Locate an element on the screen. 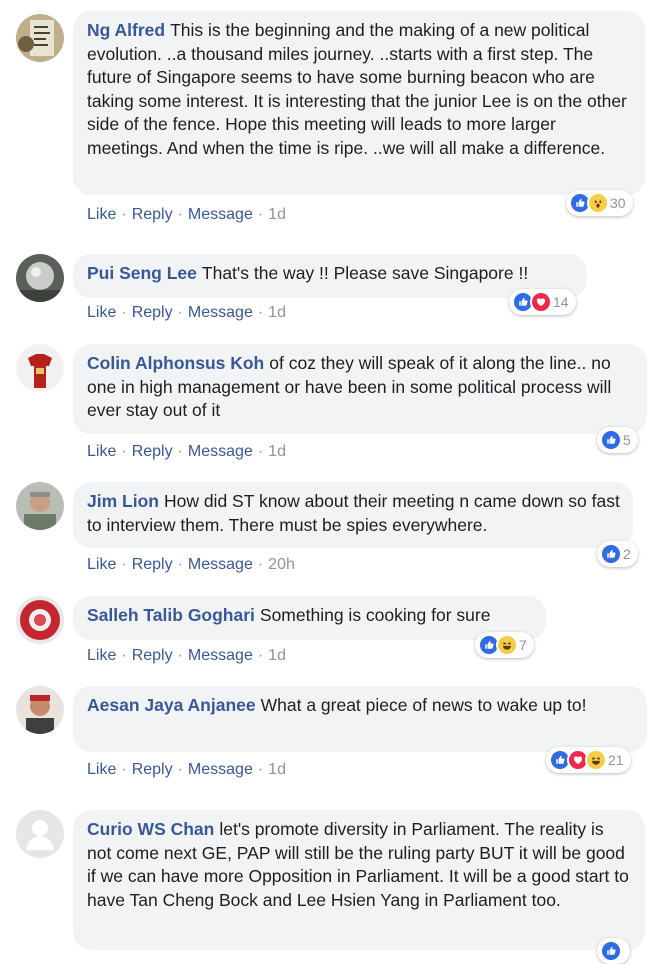 This screenshot has width=667, height=964. reactions-badge is located at coordinates (613, 951).